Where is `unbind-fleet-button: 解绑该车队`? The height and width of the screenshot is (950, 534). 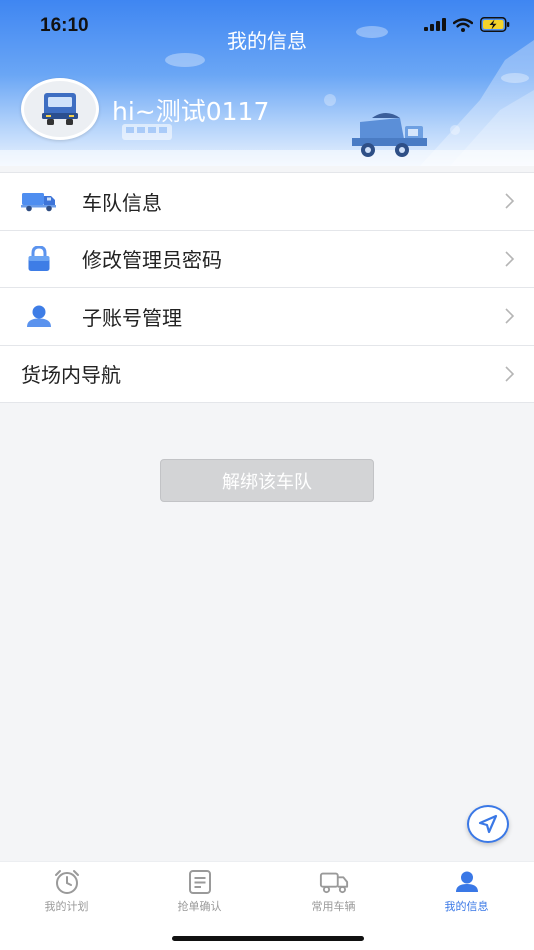 unbind-fleet-button: 解绑该车队 is located at coordinates (267, 480).